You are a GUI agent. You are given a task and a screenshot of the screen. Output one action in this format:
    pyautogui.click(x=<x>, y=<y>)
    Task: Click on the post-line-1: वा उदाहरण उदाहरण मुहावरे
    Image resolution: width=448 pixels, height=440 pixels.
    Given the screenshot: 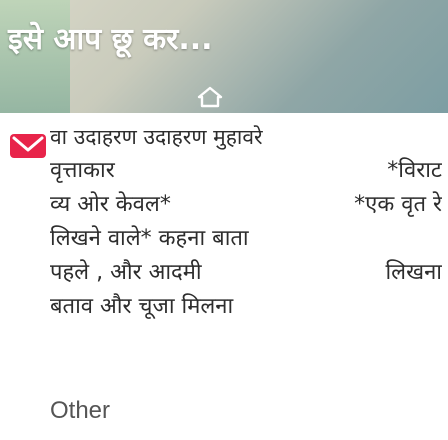 What is the action you would take?
    pyautogui.click(x=156, y=137)
    